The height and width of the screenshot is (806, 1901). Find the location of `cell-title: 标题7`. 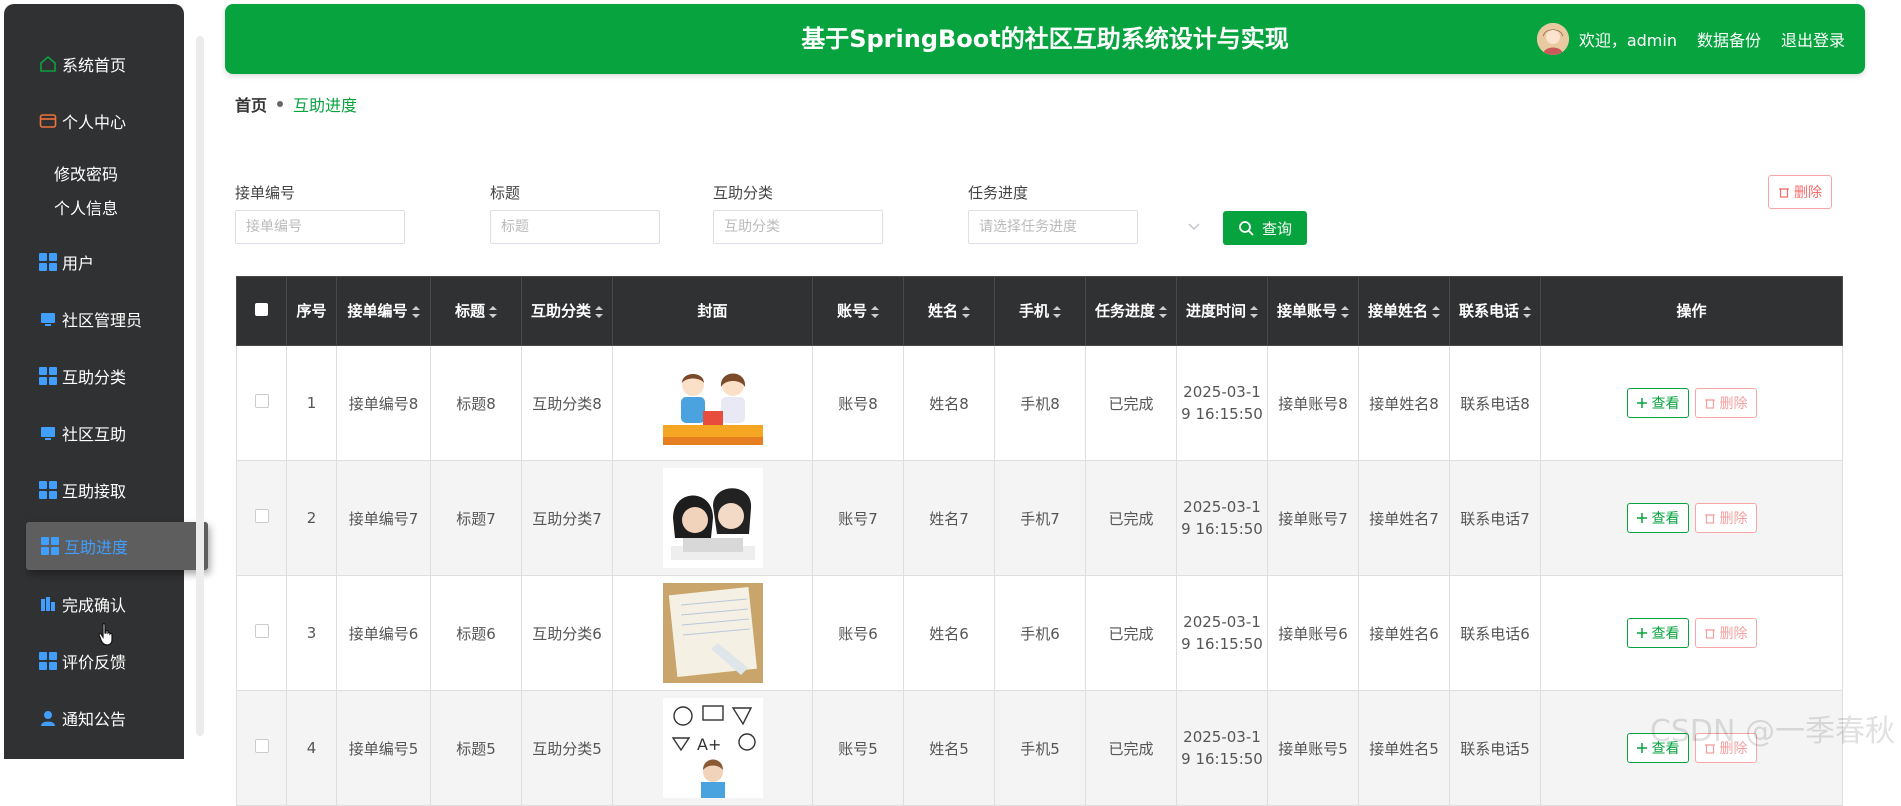

cell-title: 标题7 is located at coordinates (476, 518).